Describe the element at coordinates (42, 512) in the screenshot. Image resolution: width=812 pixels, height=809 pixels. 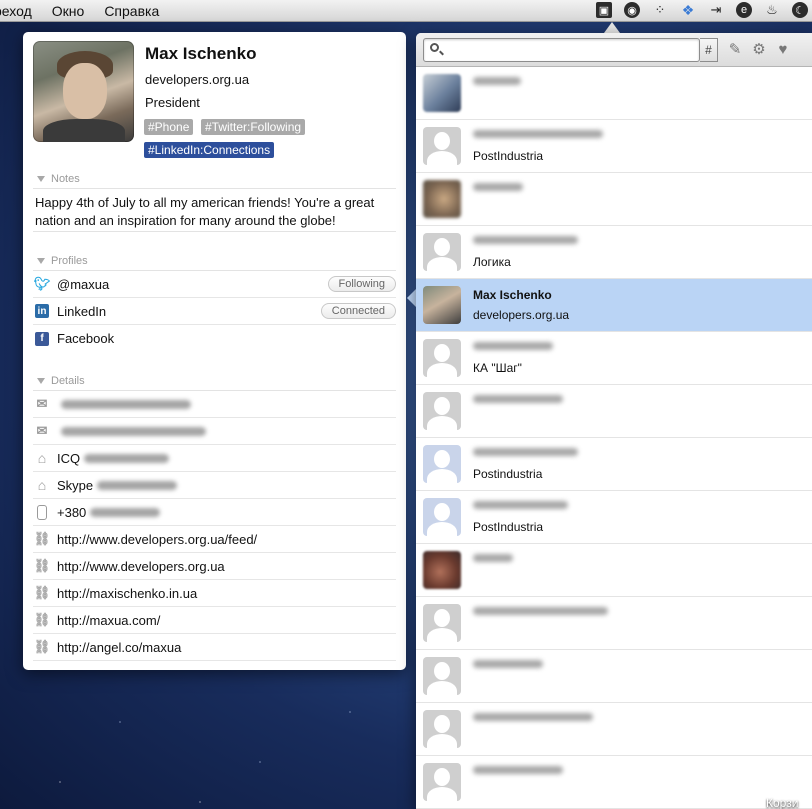
I see `phone-icon` at that location.